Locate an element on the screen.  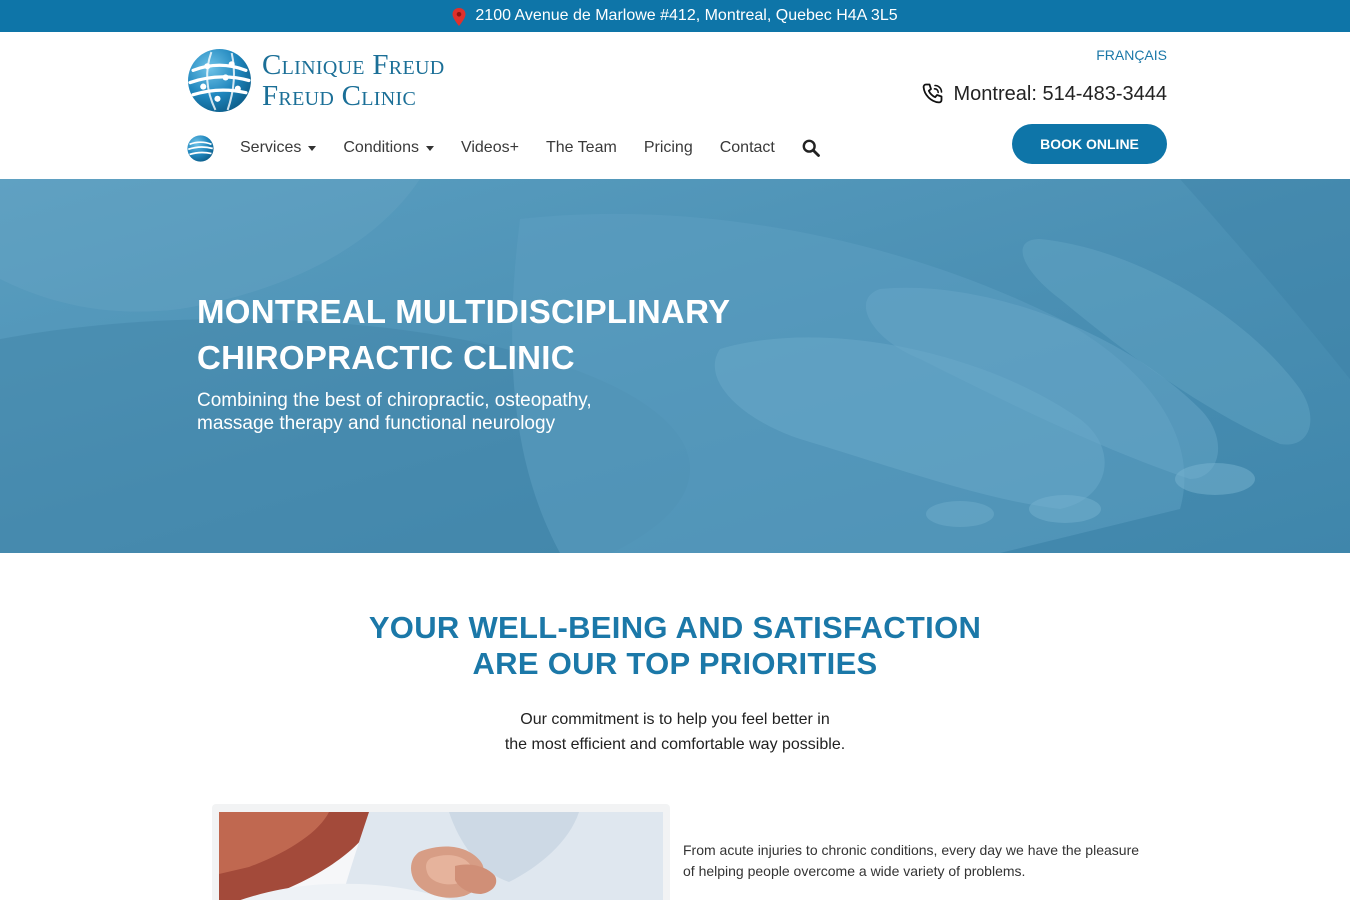
logo-text: Clinique Freud Freud Clinic is located at coordinates (353, 80).